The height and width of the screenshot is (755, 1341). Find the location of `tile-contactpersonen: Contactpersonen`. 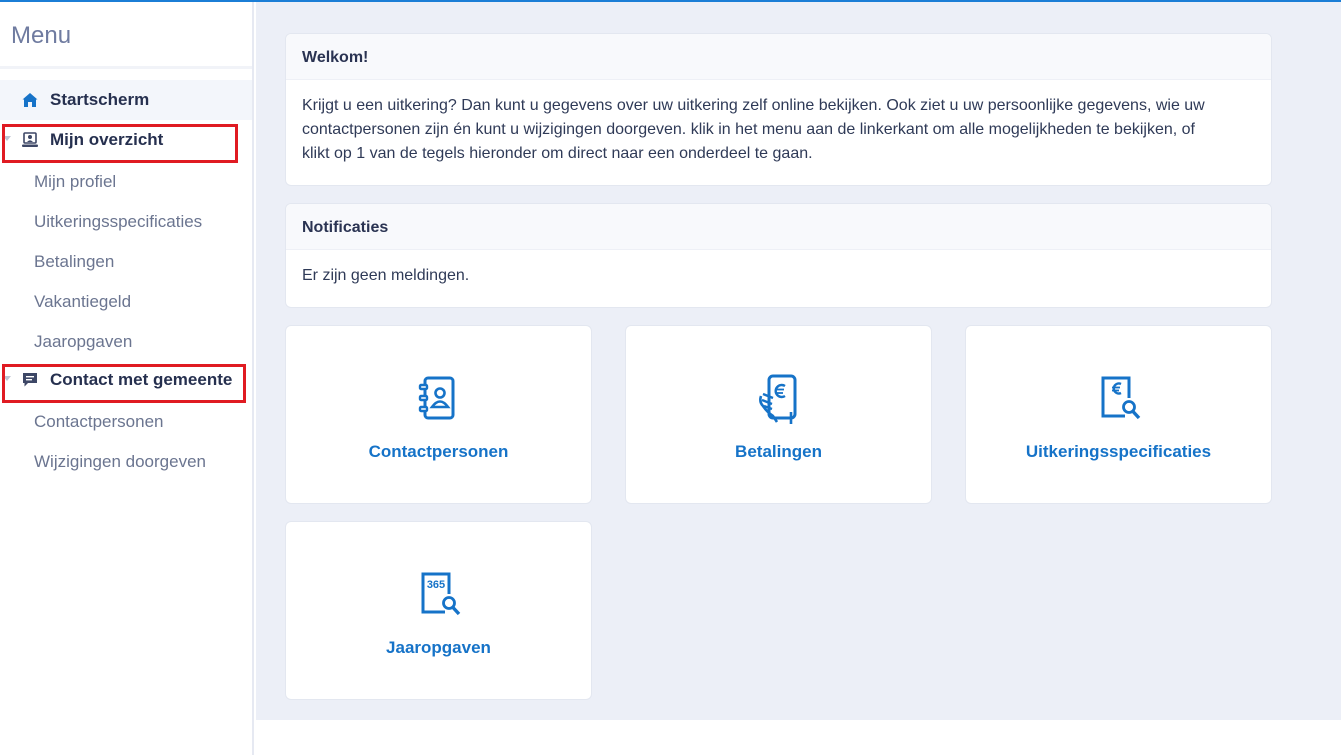

tile-contactpersonen: Contactpersonen is located at coordinates (438, 414).